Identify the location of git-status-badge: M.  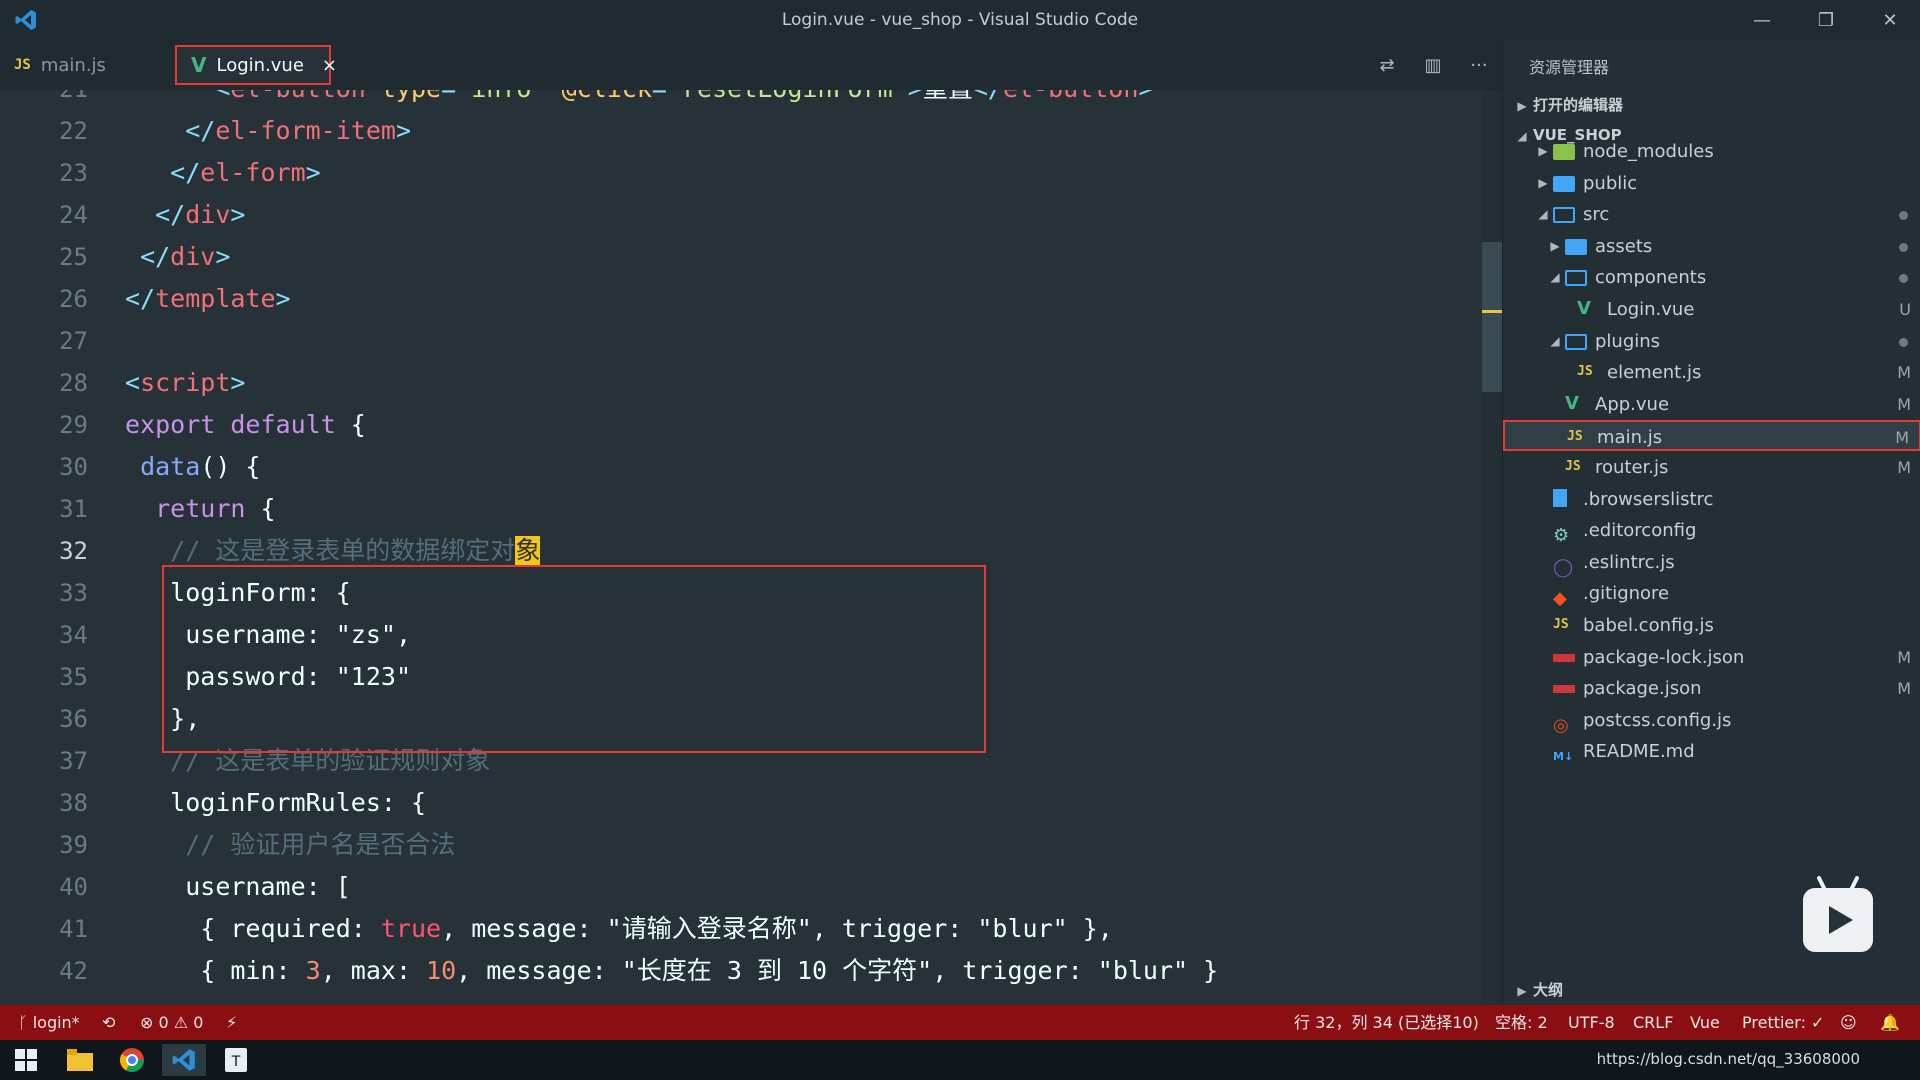
(1904, 689).